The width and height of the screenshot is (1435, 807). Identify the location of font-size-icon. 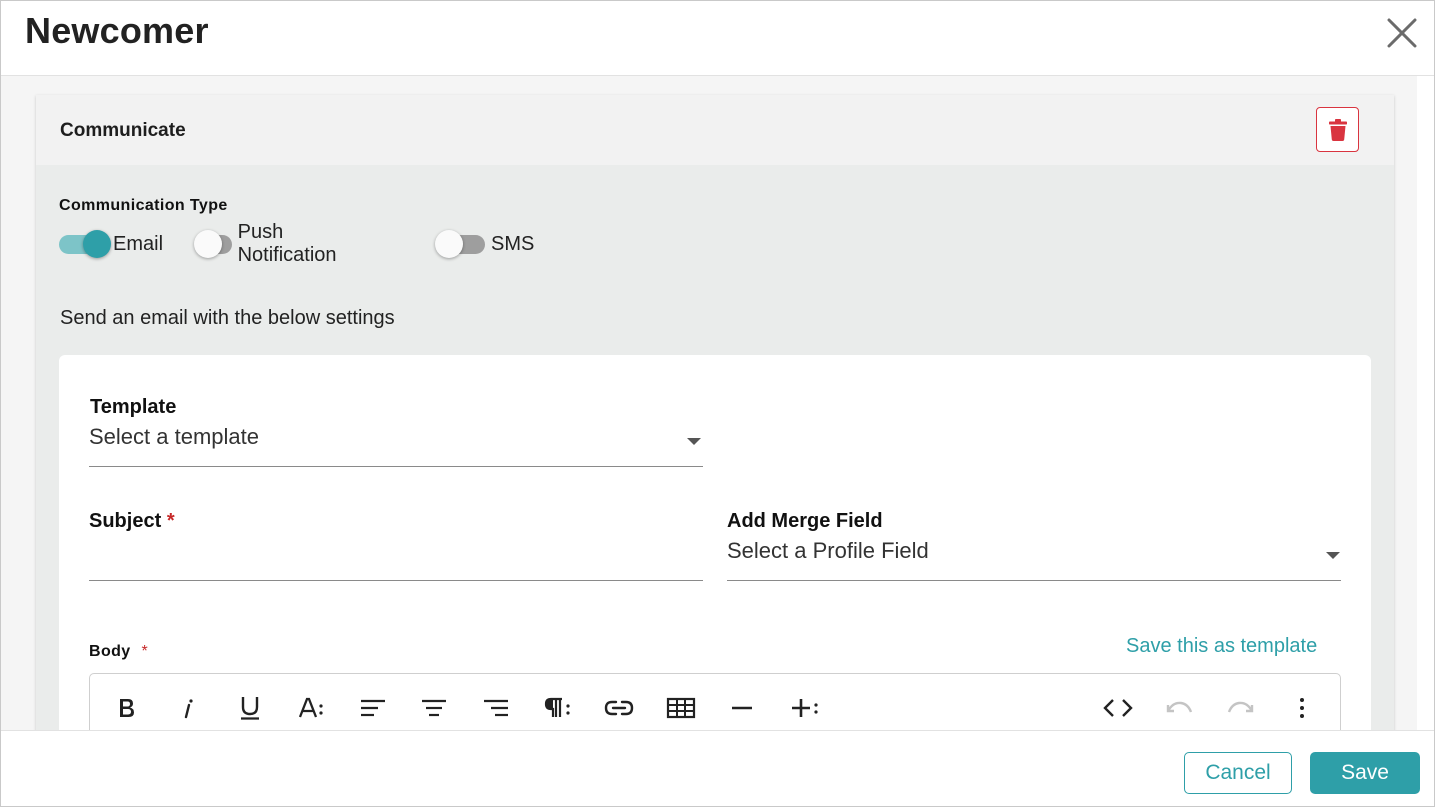
(312, 708).